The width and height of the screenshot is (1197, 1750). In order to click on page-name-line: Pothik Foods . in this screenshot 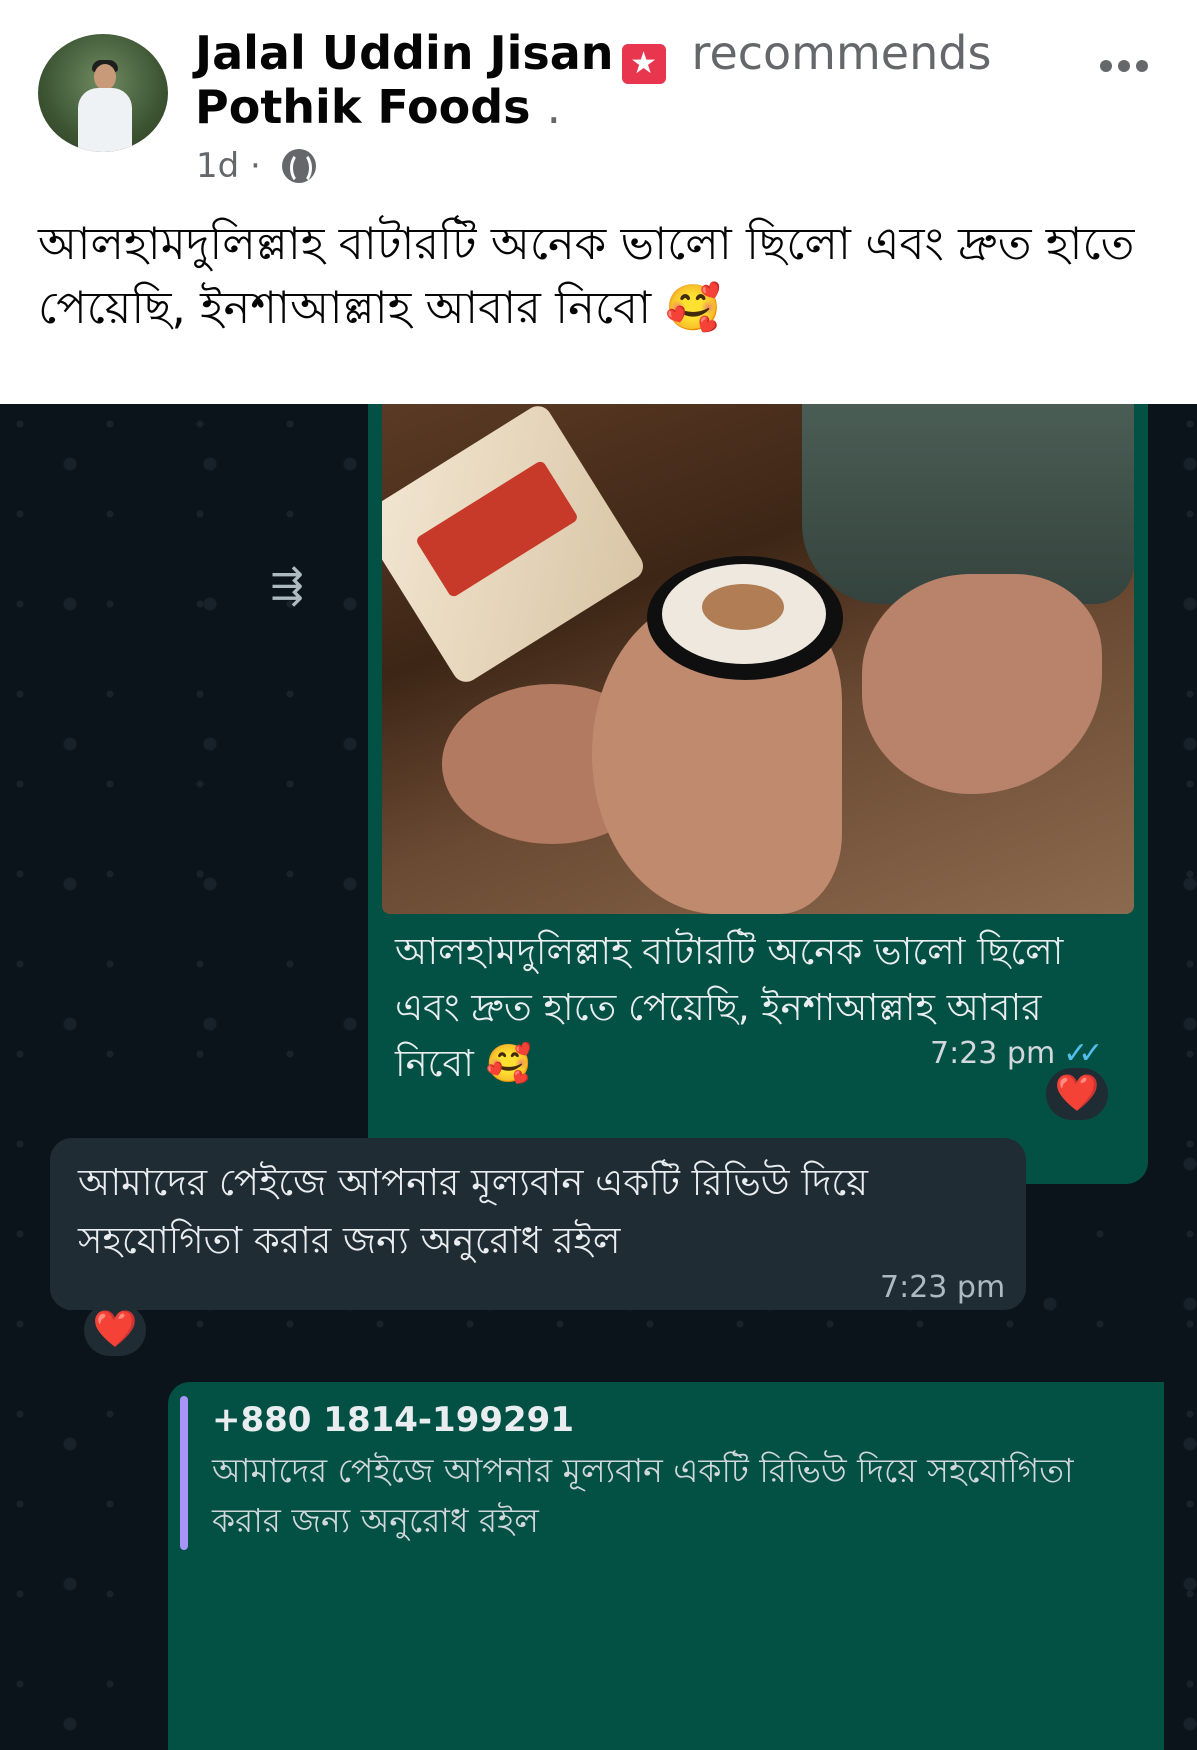, I will do `click(378, 107)`.